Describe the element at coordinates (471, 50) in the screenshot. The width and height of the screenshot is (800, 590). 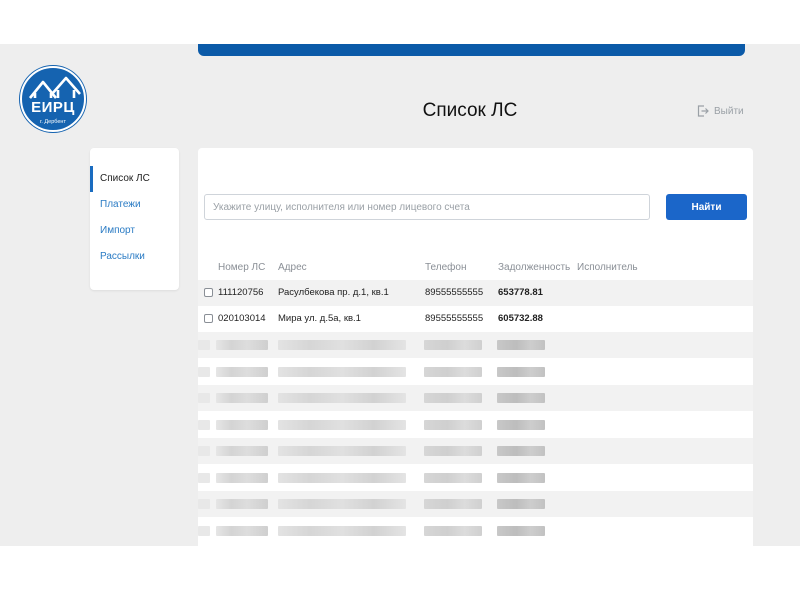
I see `top-banner-strip` at that location.